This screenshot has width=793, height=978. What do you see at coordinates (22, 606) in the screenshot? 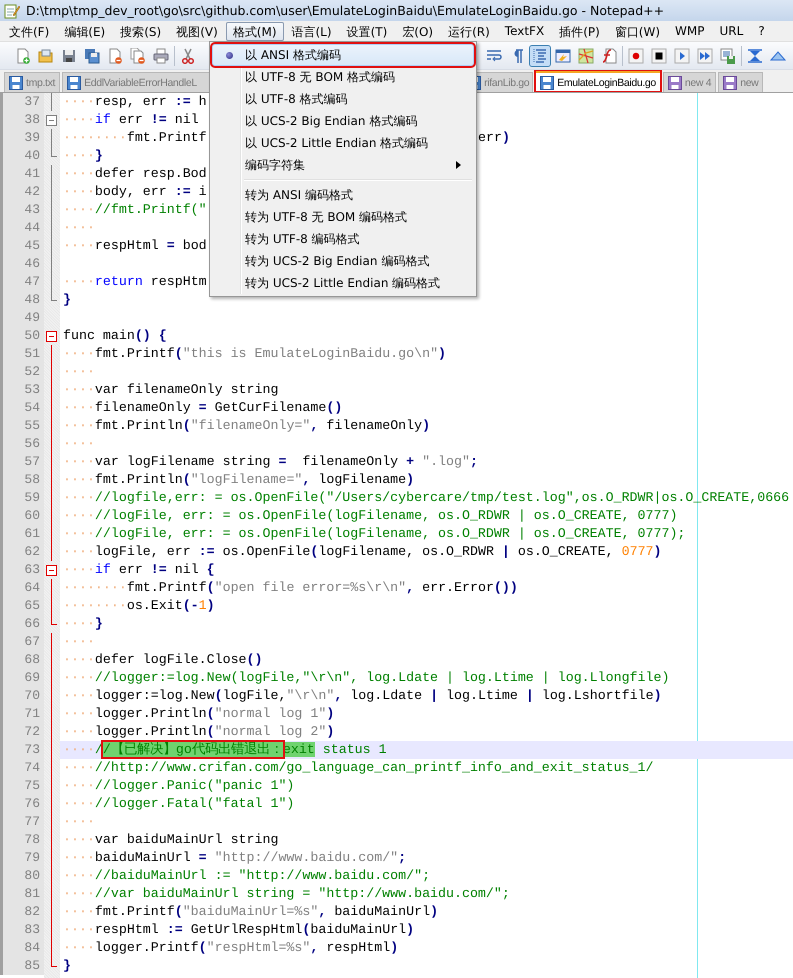
I see `line-number: 65` at bounding box center [22, 606].